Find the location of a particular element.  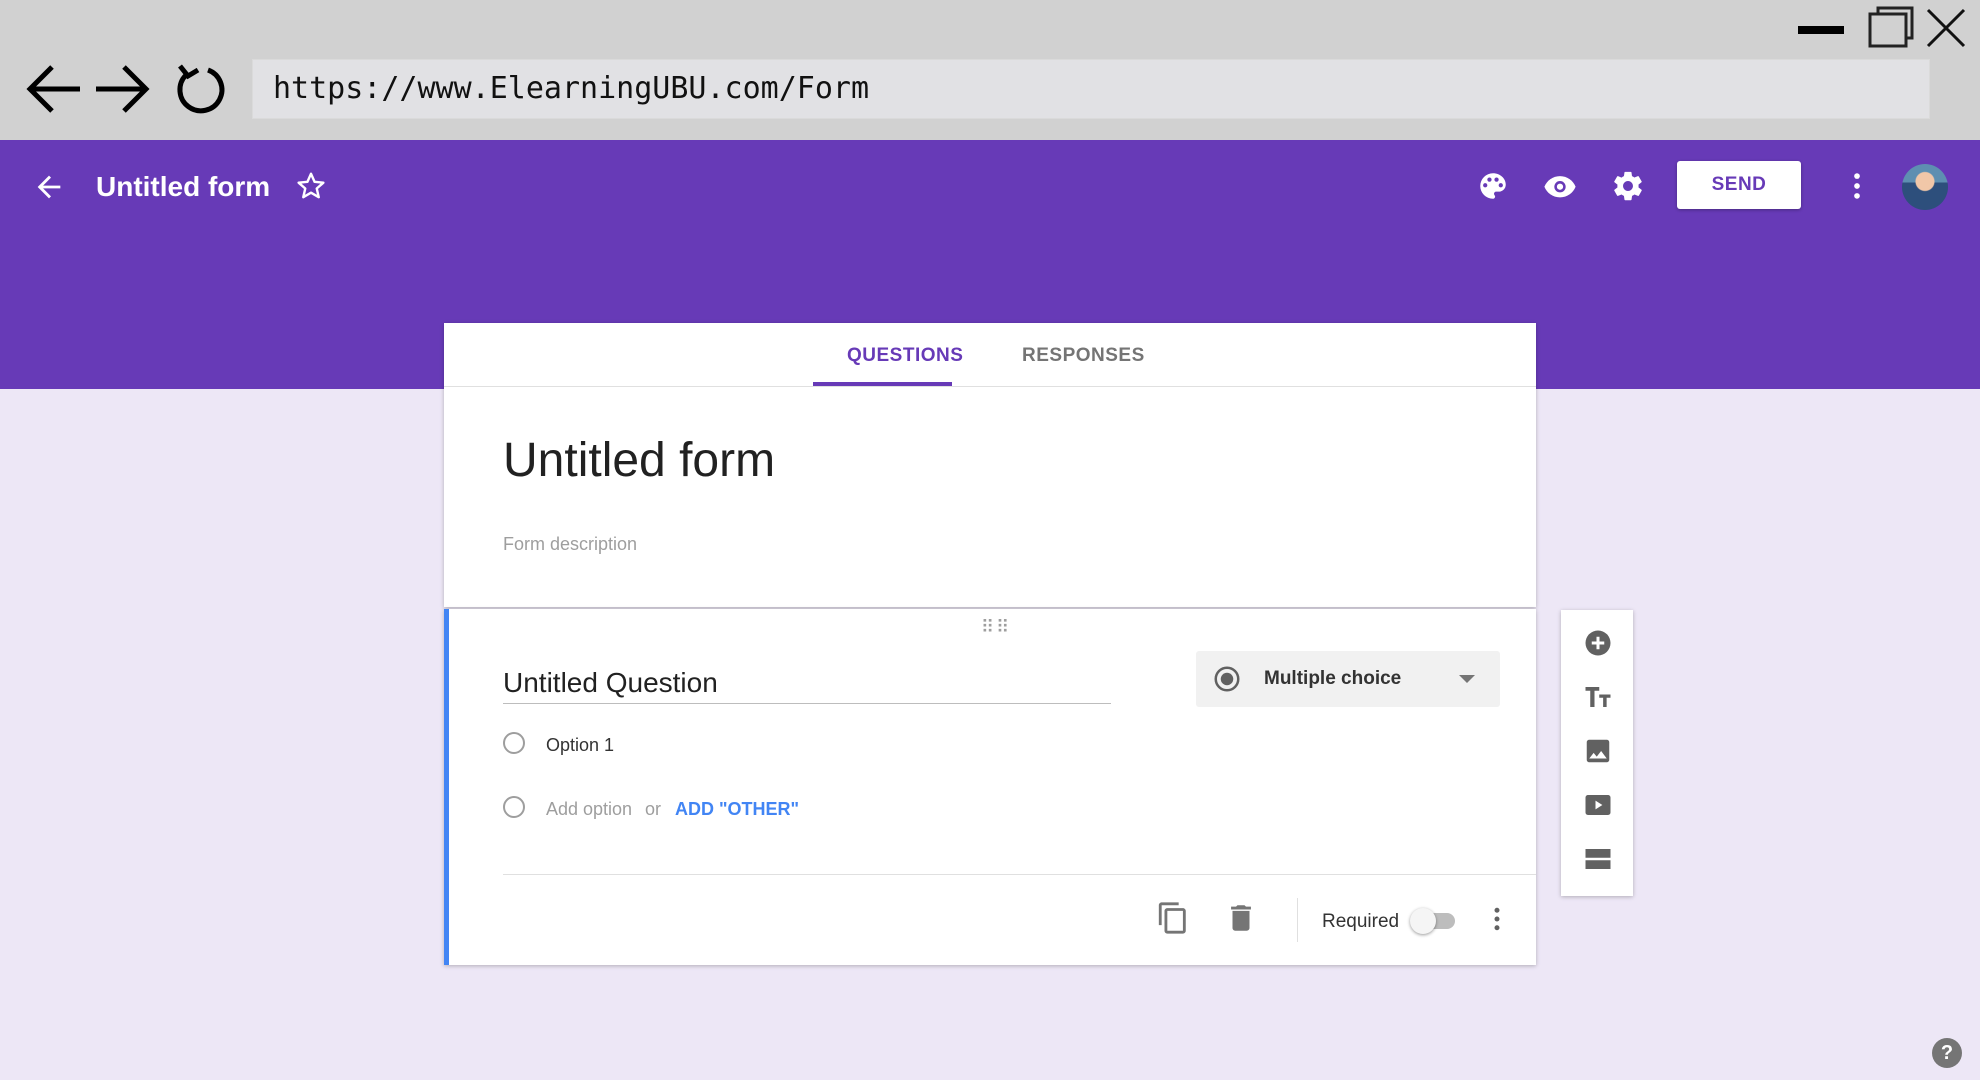

side-toolbar is located at coordinates (1597, 753).